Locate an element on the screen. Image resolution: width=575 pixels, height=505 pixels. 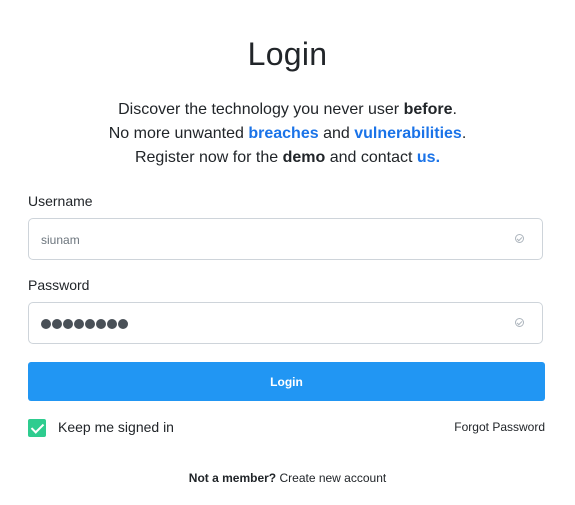
create-account-link: Create new account is located at coordinates (332, 478).